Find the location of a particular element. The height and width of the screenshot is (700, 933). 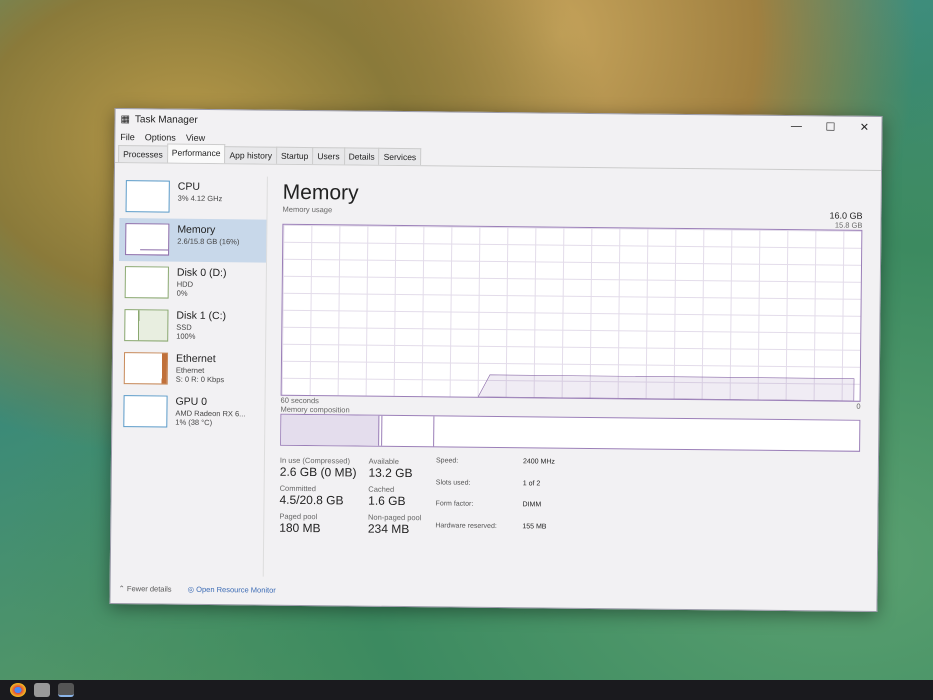

resource-monitor-label: Open Resource Monitor is located at coordinates (236, 589).